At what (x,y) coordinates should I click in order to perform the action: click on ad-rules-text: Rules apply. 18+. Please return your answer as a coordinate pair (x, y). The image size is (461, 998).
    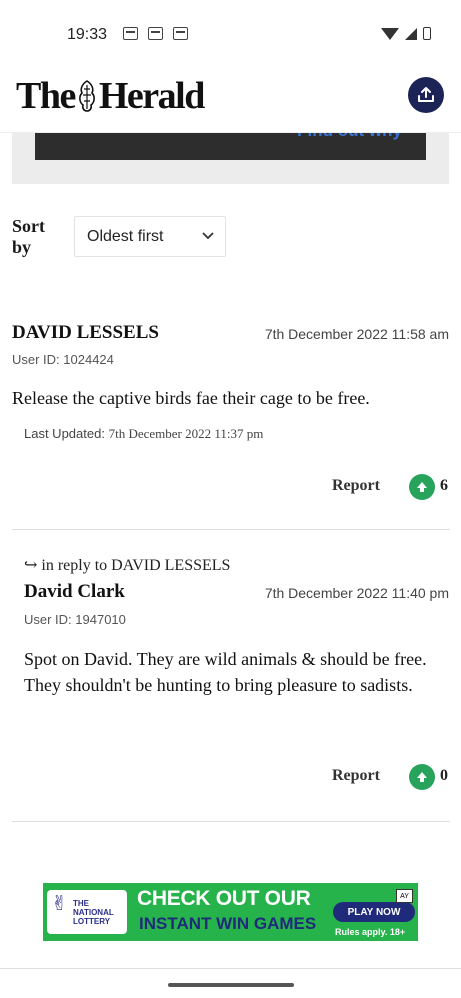
    Looking at the image, I should click on (370, 932).